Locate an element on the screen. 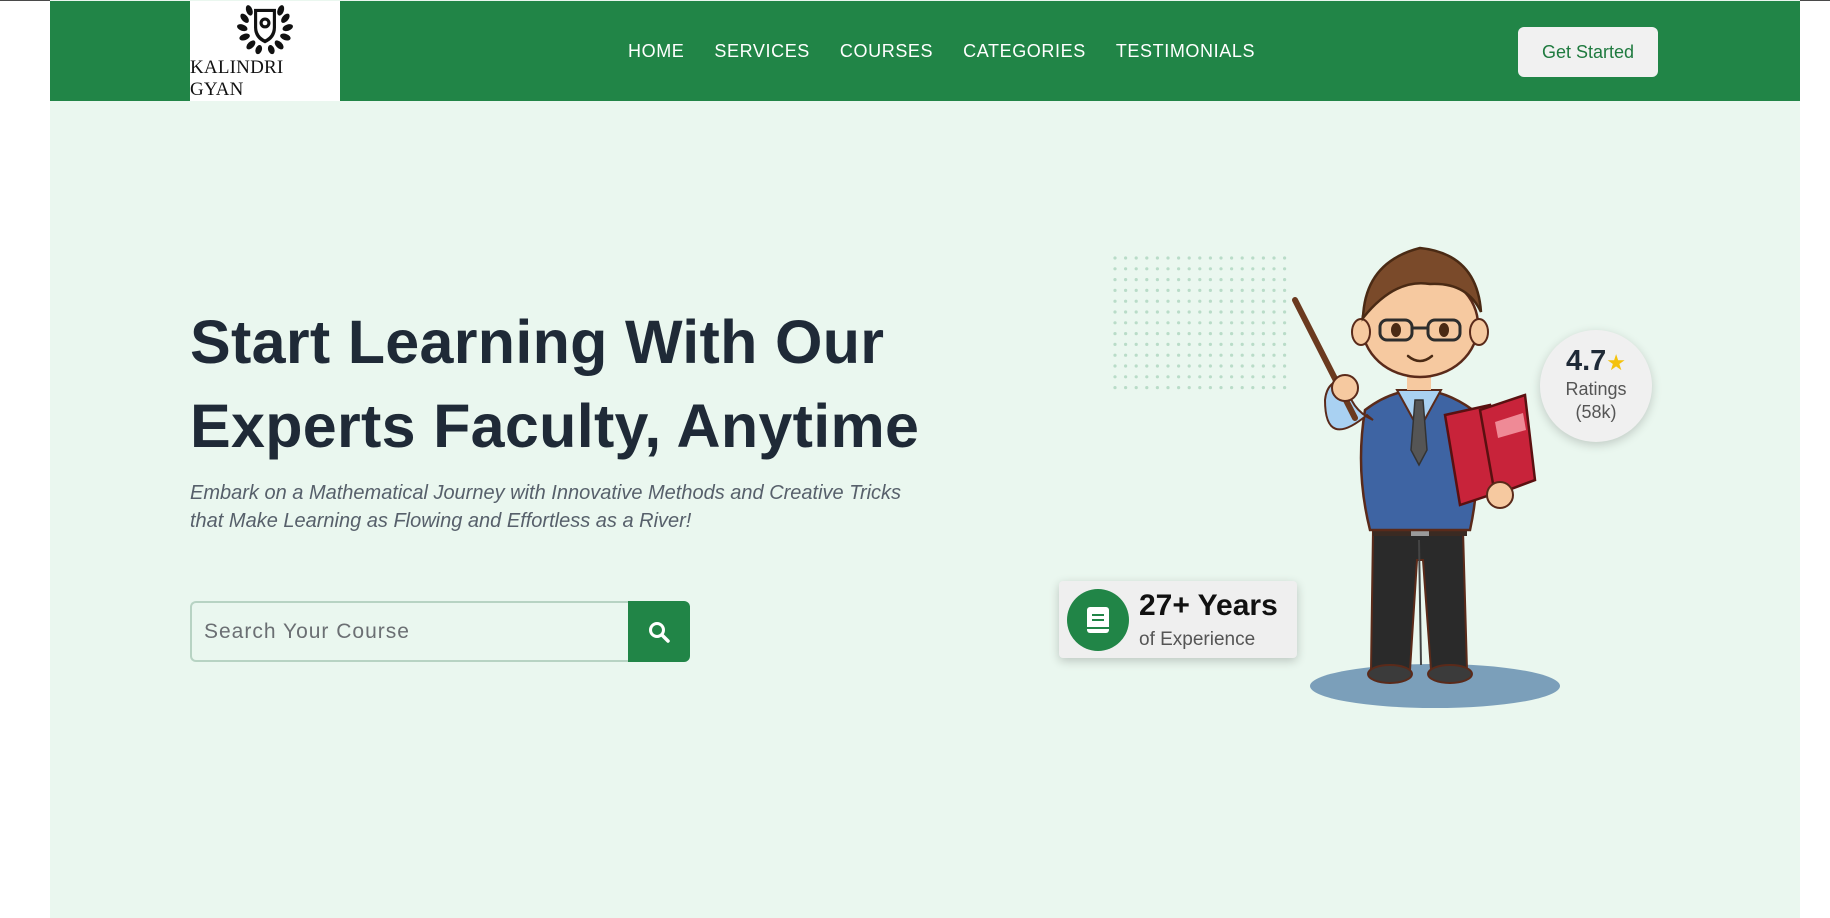  nav-home: HOME is located at coordinates (656, 51).